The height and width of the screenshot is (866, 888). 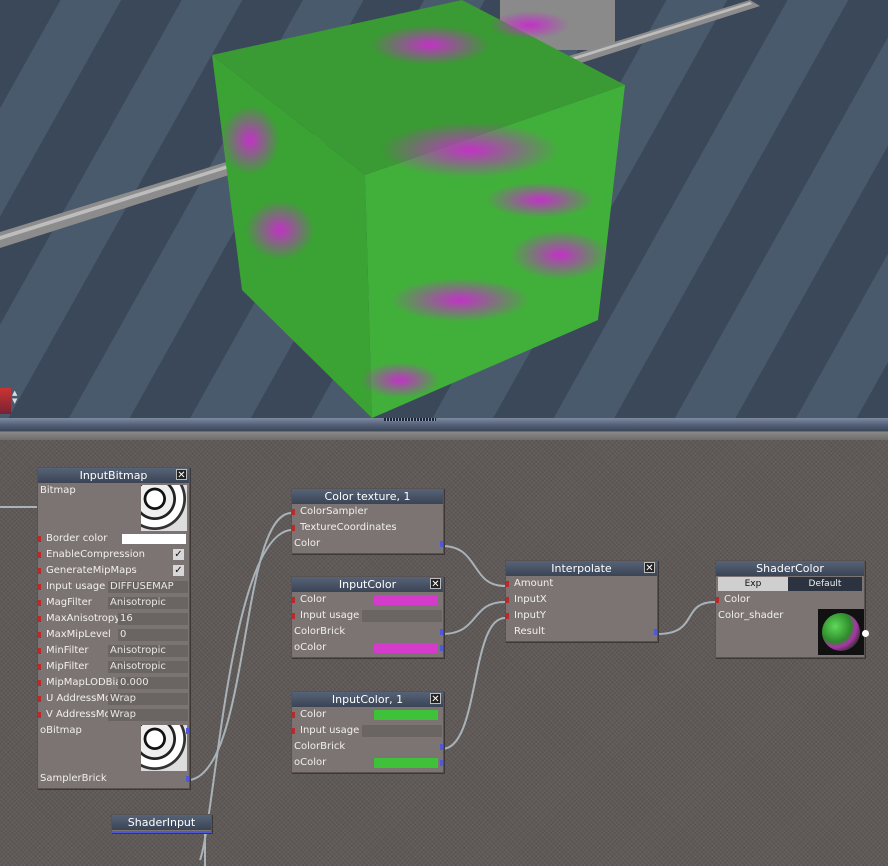 I want to click on splitter-grip, so click(x=410, y=419).